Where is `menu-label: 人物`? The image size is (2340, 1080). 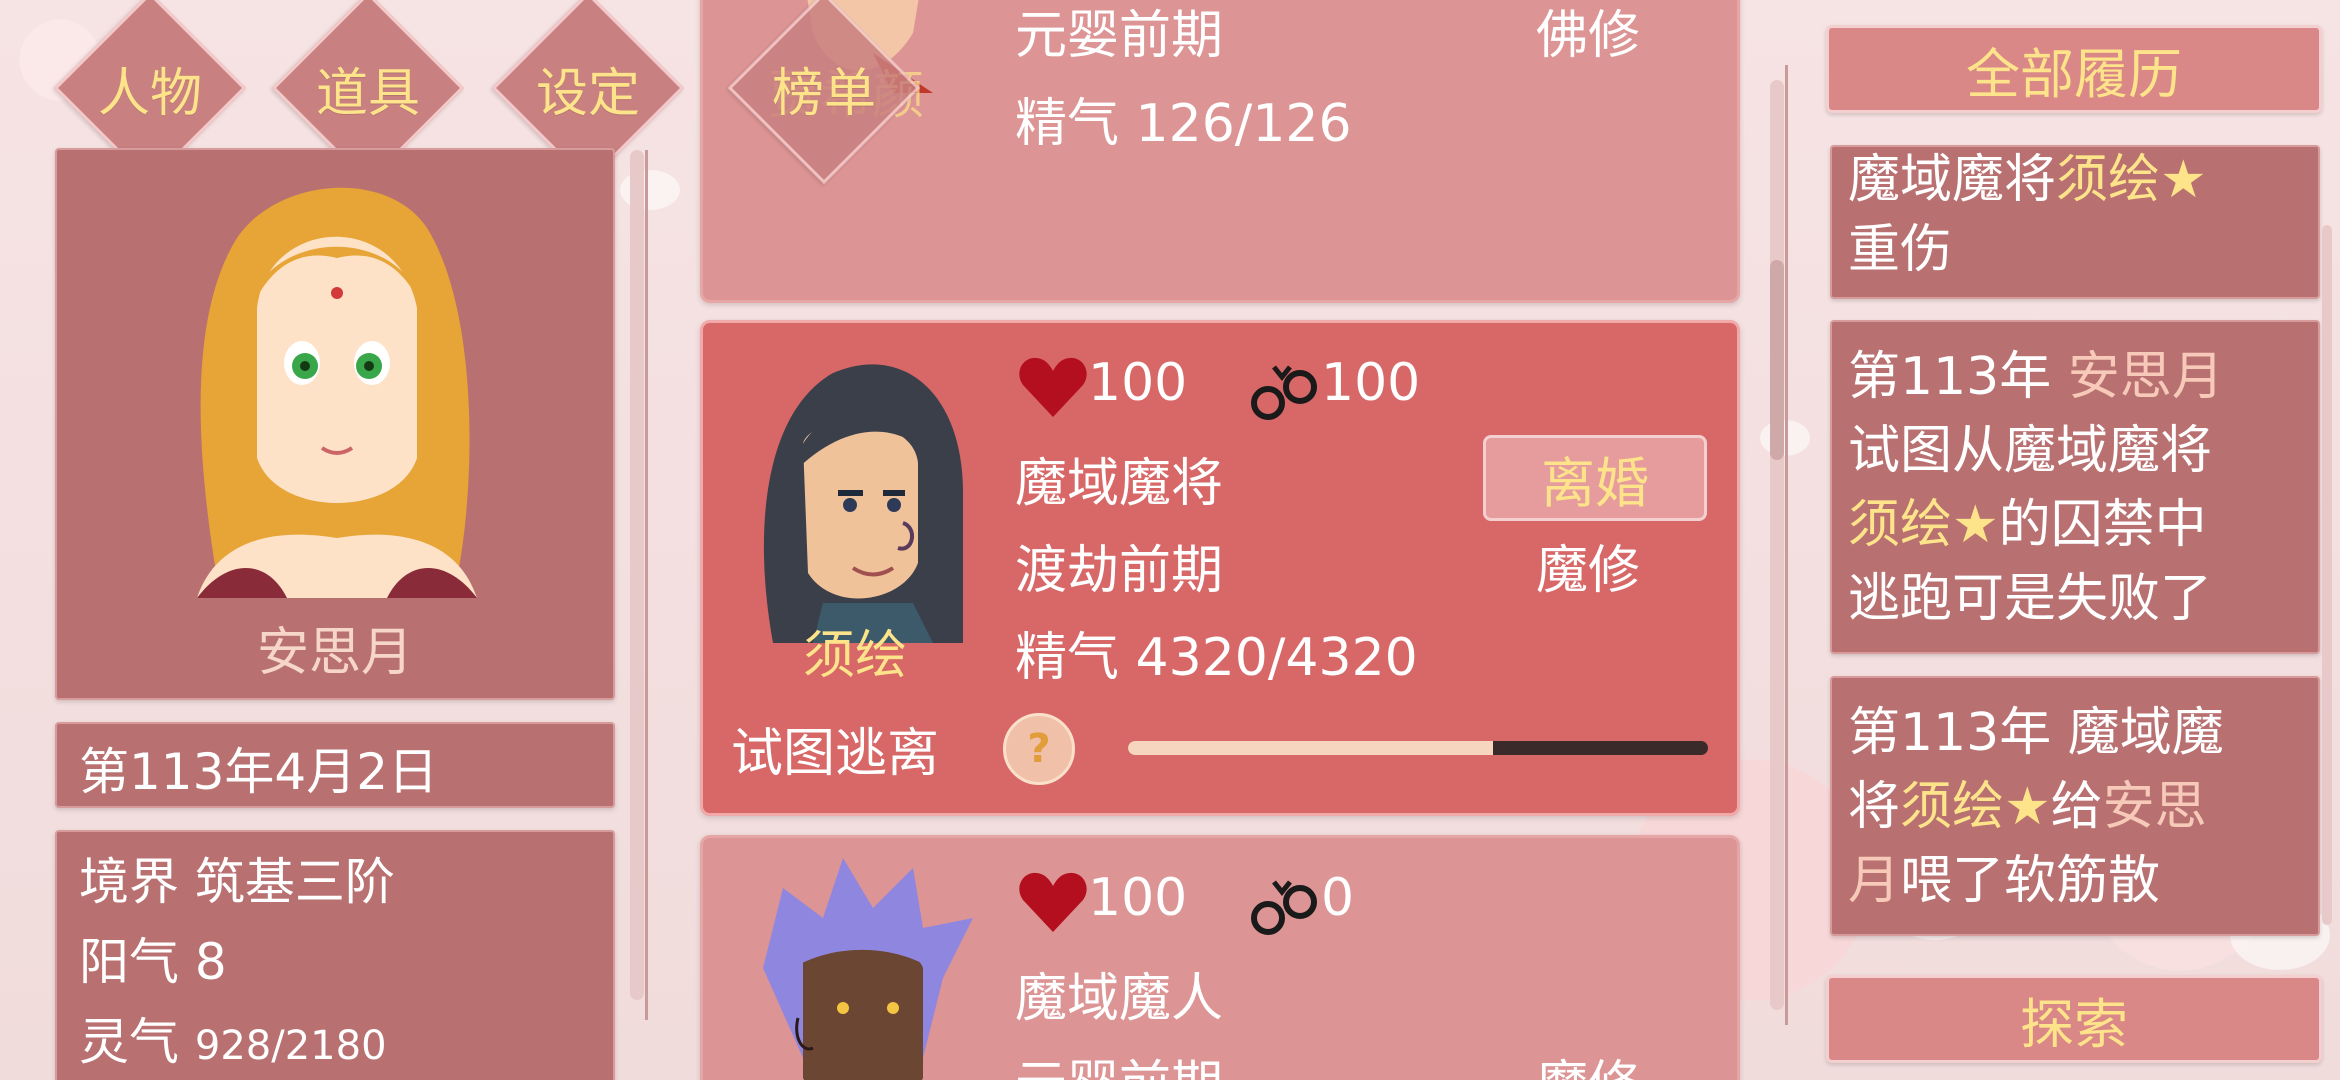 menu-label: 人物 is located at coordinates (149, 93).